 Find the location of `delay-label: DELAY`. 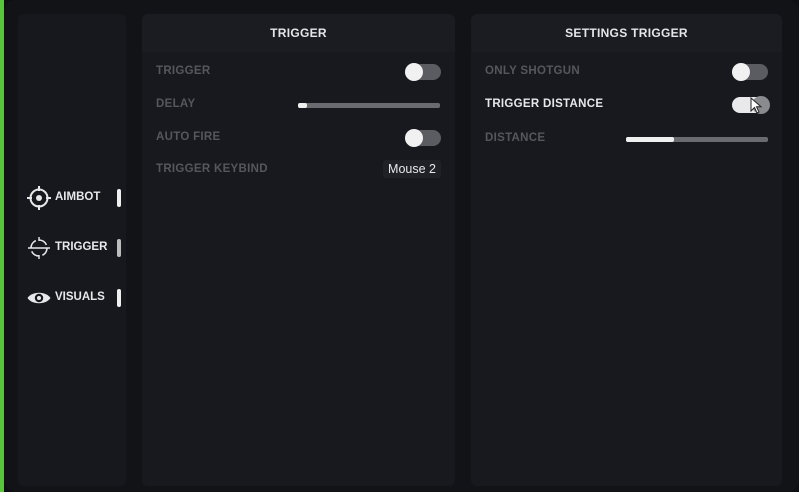

delay-label: DELAY is located at coordinates (176, 104).